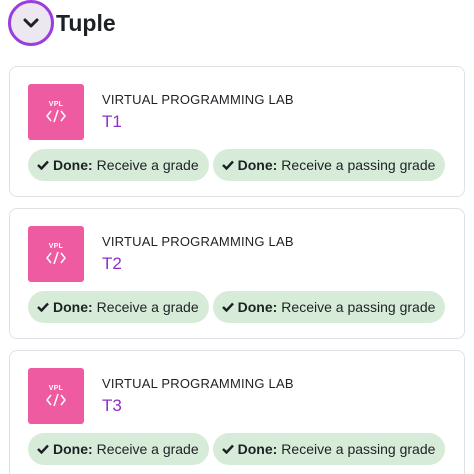  I want to click on chevron-down-icon, so click(31, 23).